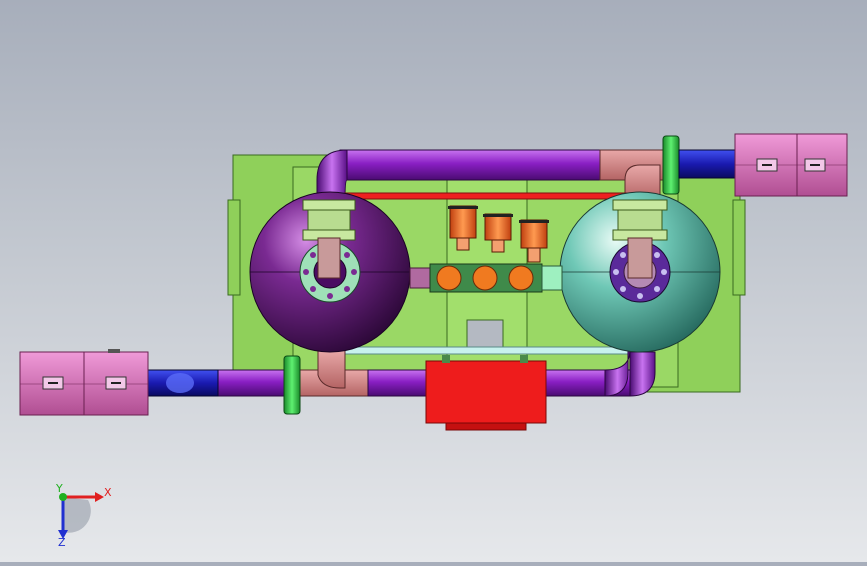 The height and width of the screenshot is (566, 867). I want to click on terminal-box-left, so click(84, 382).